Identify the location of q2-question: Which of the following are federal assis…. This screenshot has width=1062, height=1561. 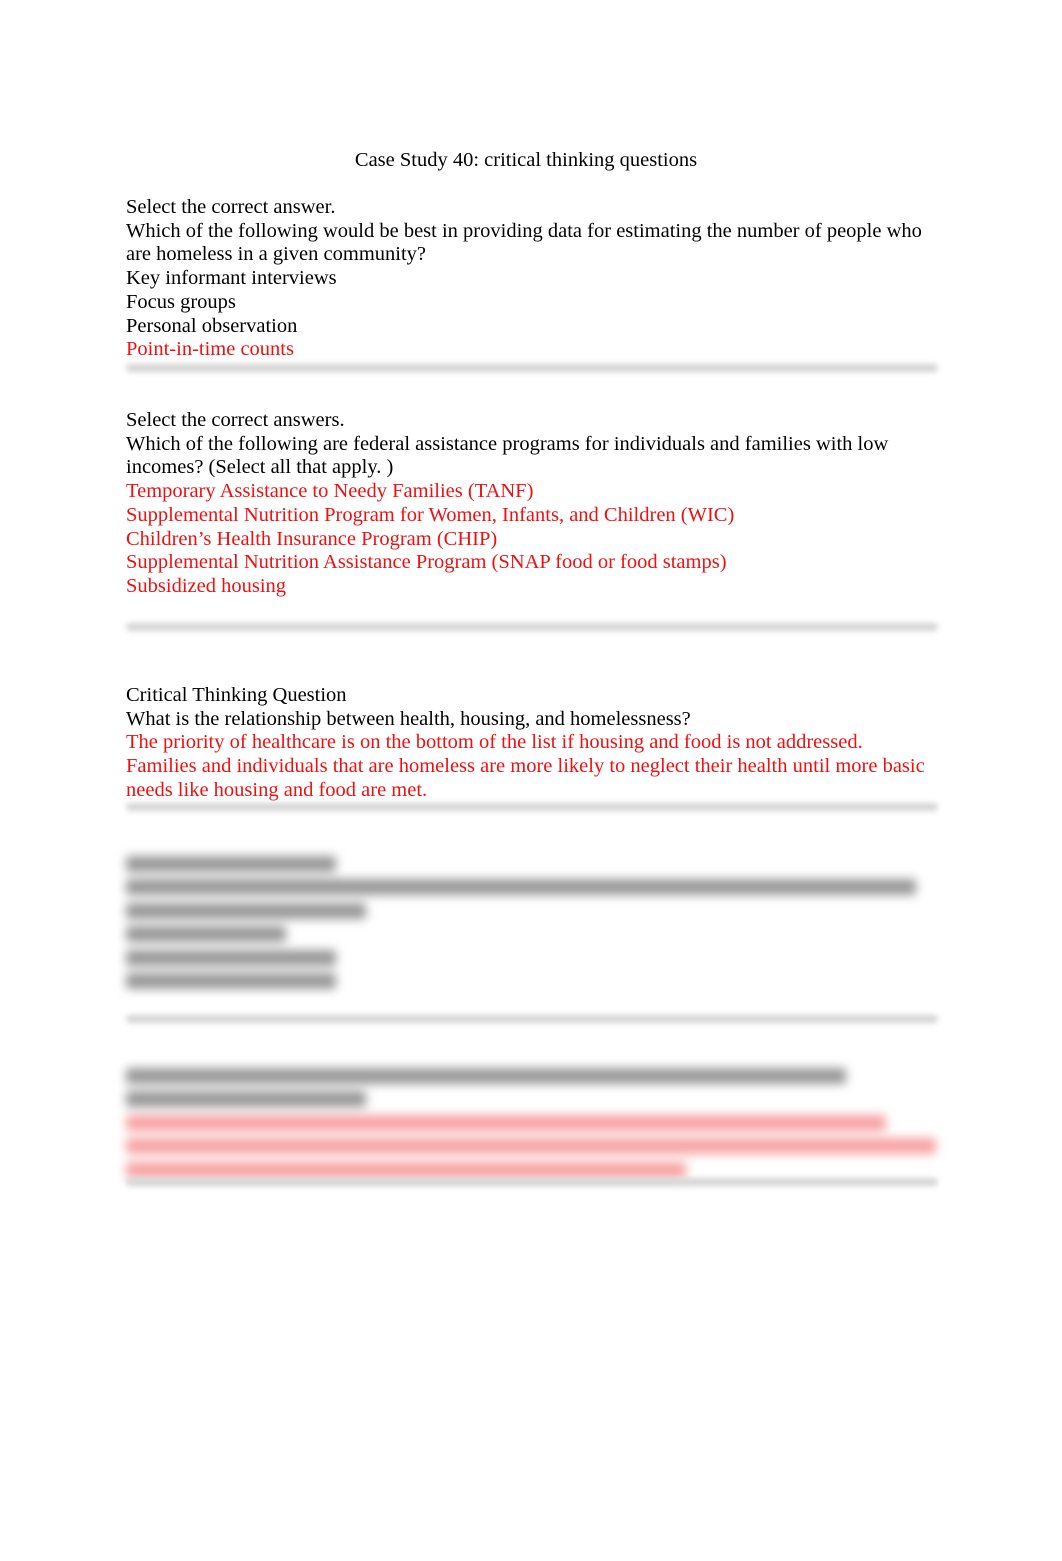
(507, 455).